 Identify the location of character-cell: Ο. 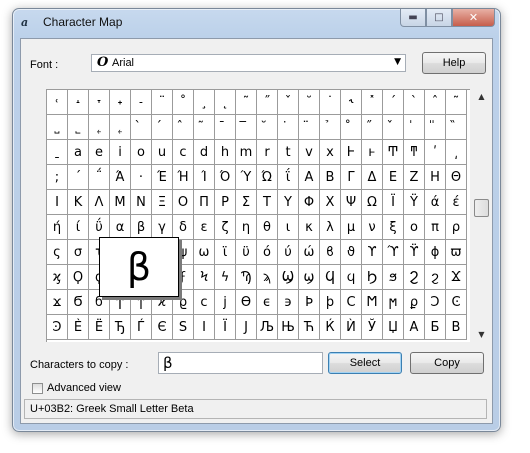
(183, 202).